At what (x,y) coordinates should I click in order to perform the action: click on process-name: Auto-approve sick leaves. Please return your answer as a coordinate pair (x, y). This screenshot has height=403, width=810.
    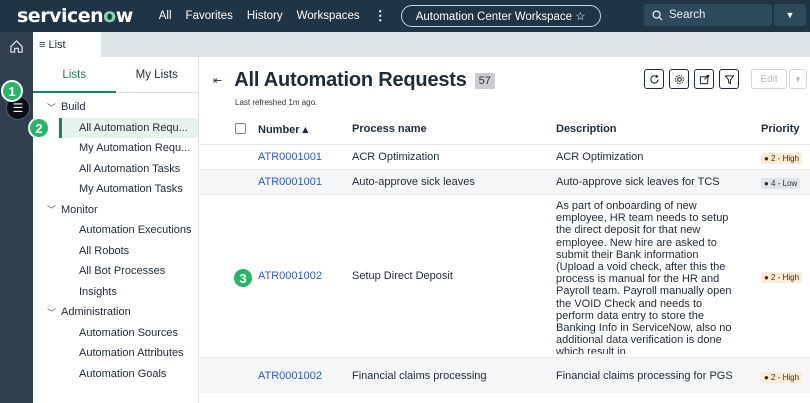
    Looking at the image, I should click on (413, 182).